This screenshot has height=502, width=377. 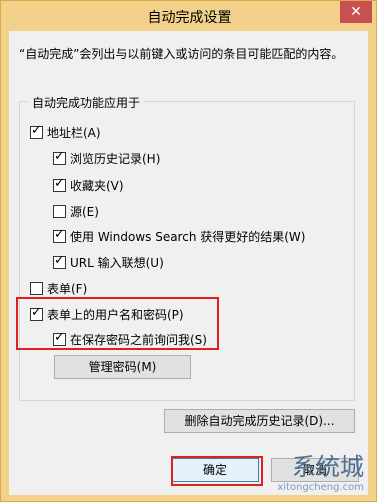 I want to click on feeds-option: 源(E), so click(x=76, y=211).